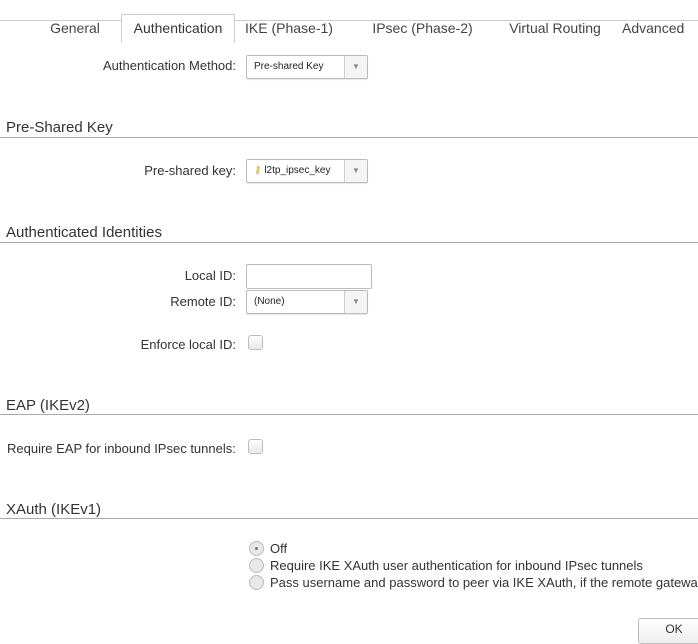 The image size is (698, 644). I want to click on eap-label: Require EAP for inbound IPsec tunnels:, so click(121, 448).